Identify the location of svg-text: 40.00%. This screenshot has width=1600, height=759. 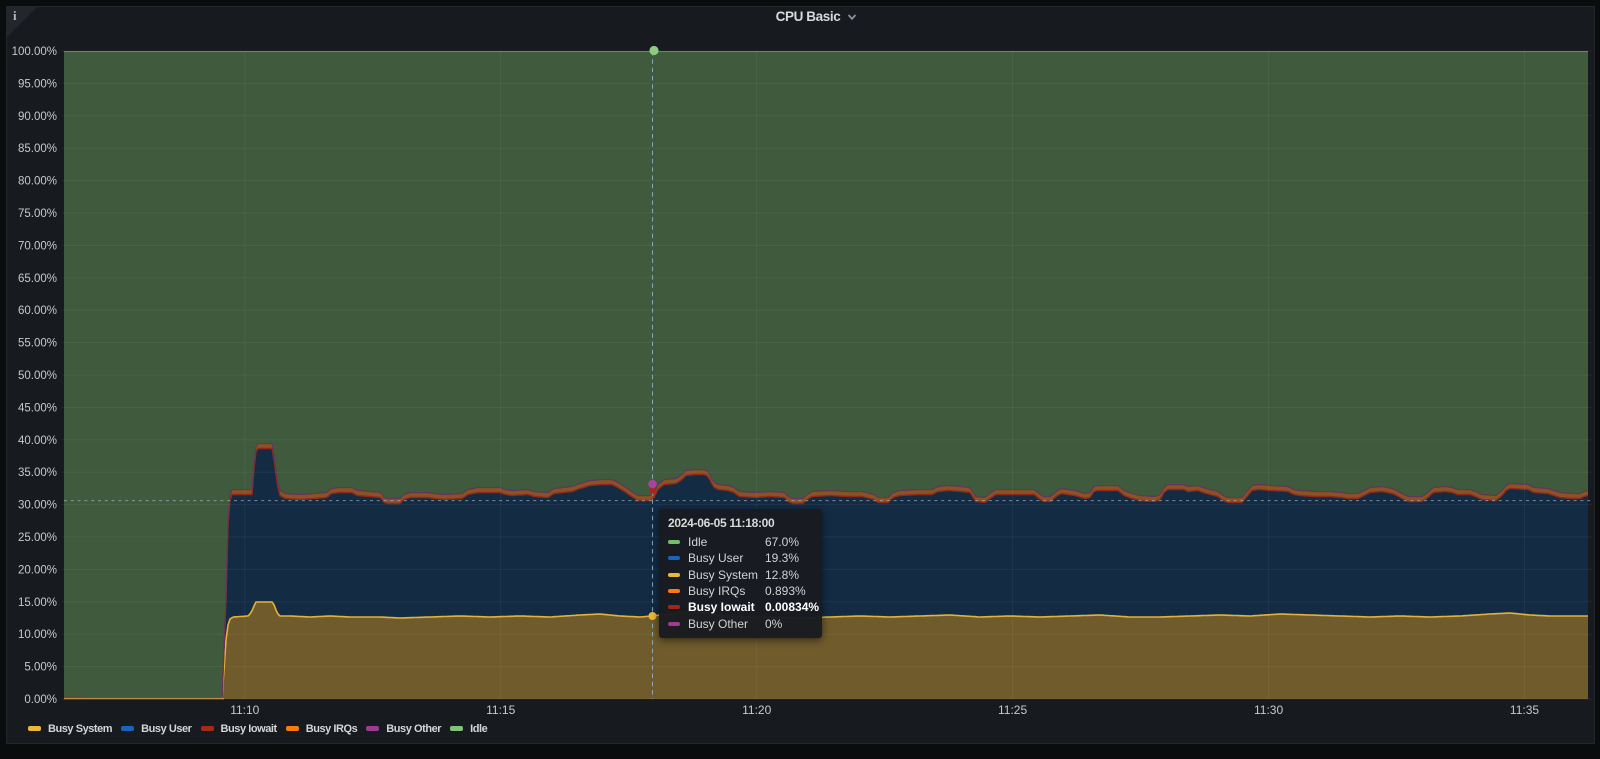
(37, 441).